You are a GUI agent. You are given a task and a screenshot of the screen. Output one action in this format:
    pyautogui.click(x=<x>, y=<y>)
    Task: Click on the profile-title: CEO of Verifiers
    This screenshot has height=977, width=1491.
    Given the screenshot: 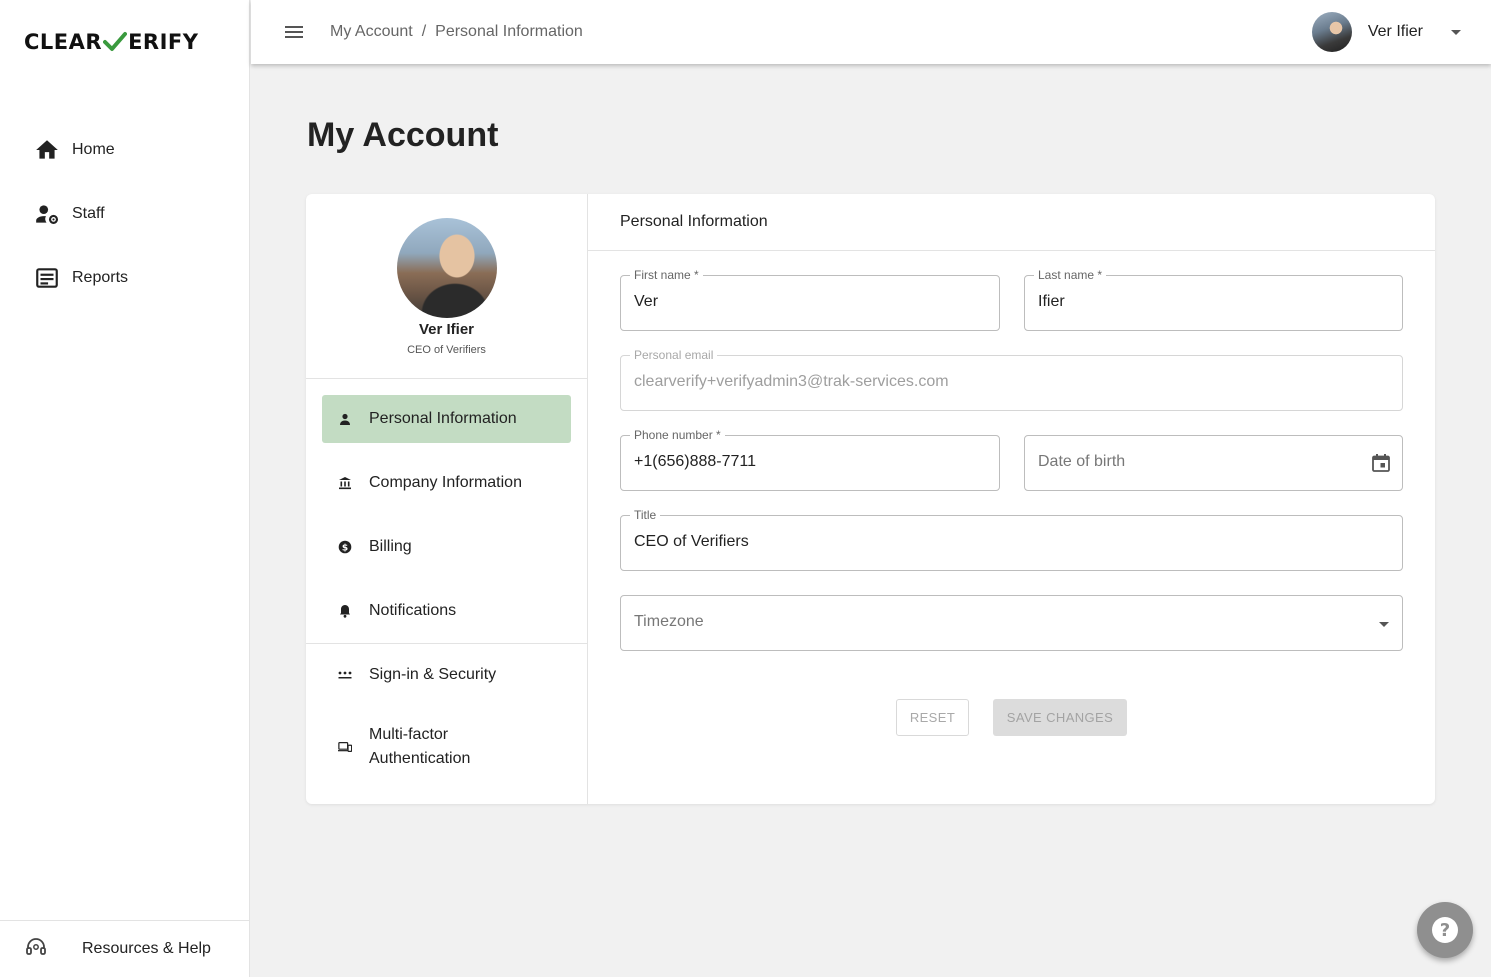 What is the action you would take?
    pyautogui.click(x=446, y=350)
    